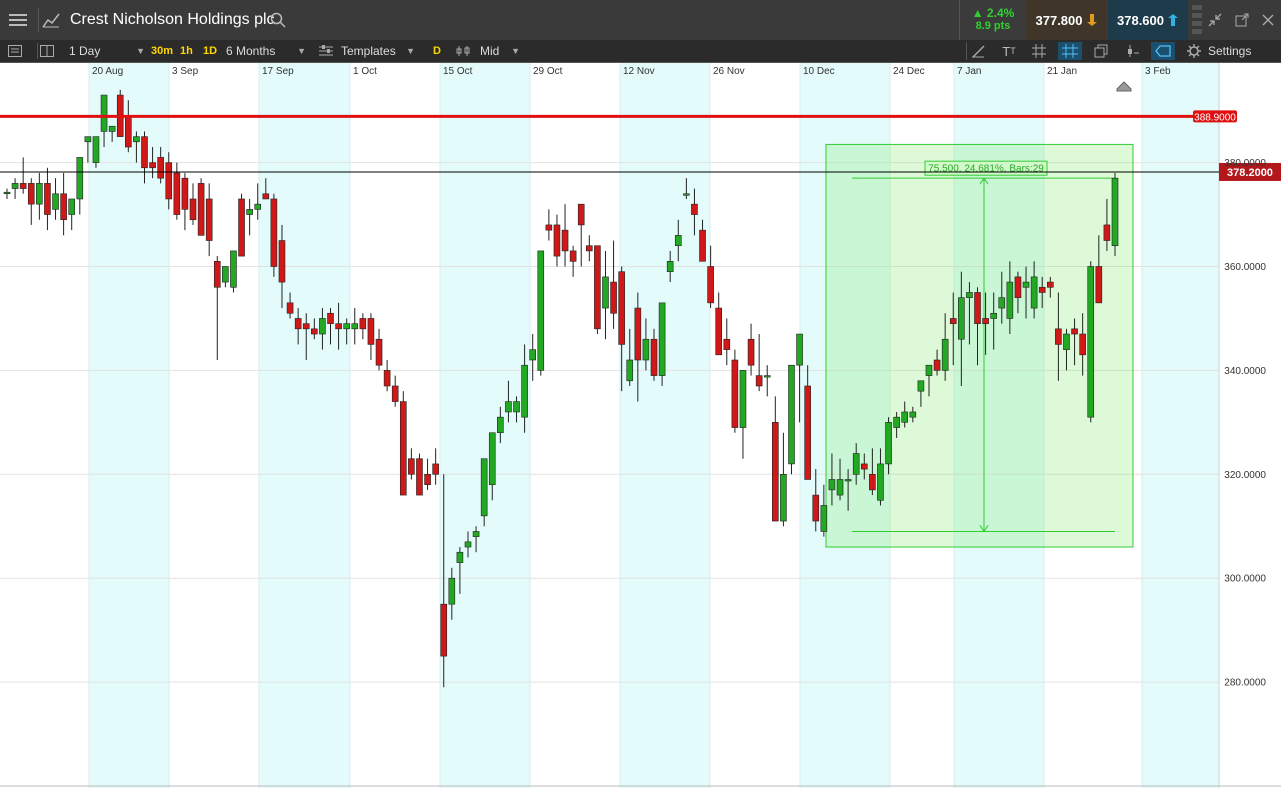 Image resolution: width=1281 pixels, height=788 pixels. What do you see at coordinates (1091, 20) in the screenshot?
I see `down-arrow-icon` at bounding box center [1091, 20].